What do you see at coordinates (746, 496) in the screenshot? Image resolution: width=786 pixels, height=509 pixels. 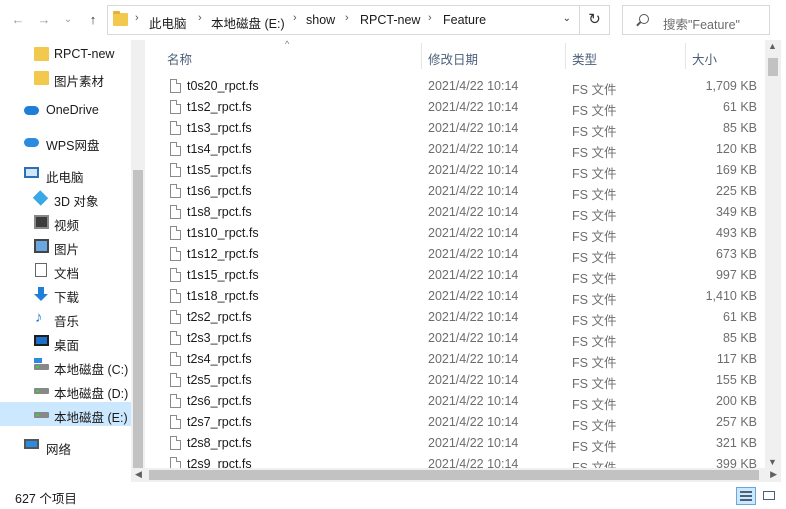 I see `details-view-button` at bounding box center [746, 496].